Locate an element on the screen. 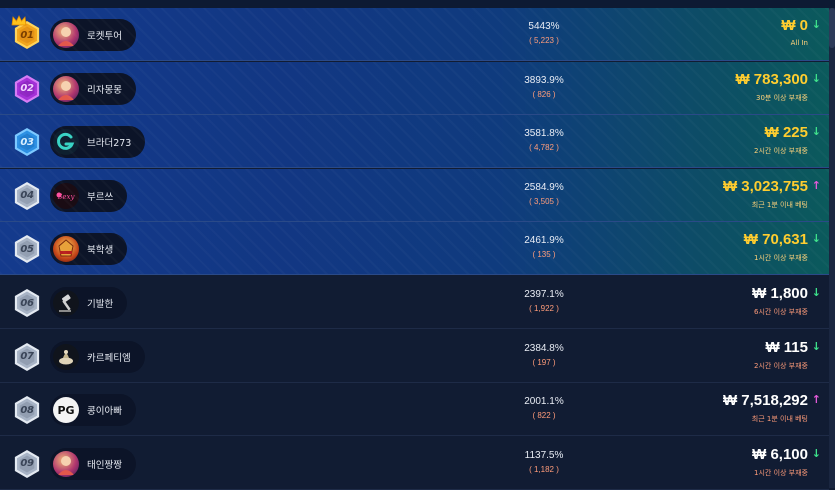  player-name: 카르페티엠 is located at coordinates (109, 358).